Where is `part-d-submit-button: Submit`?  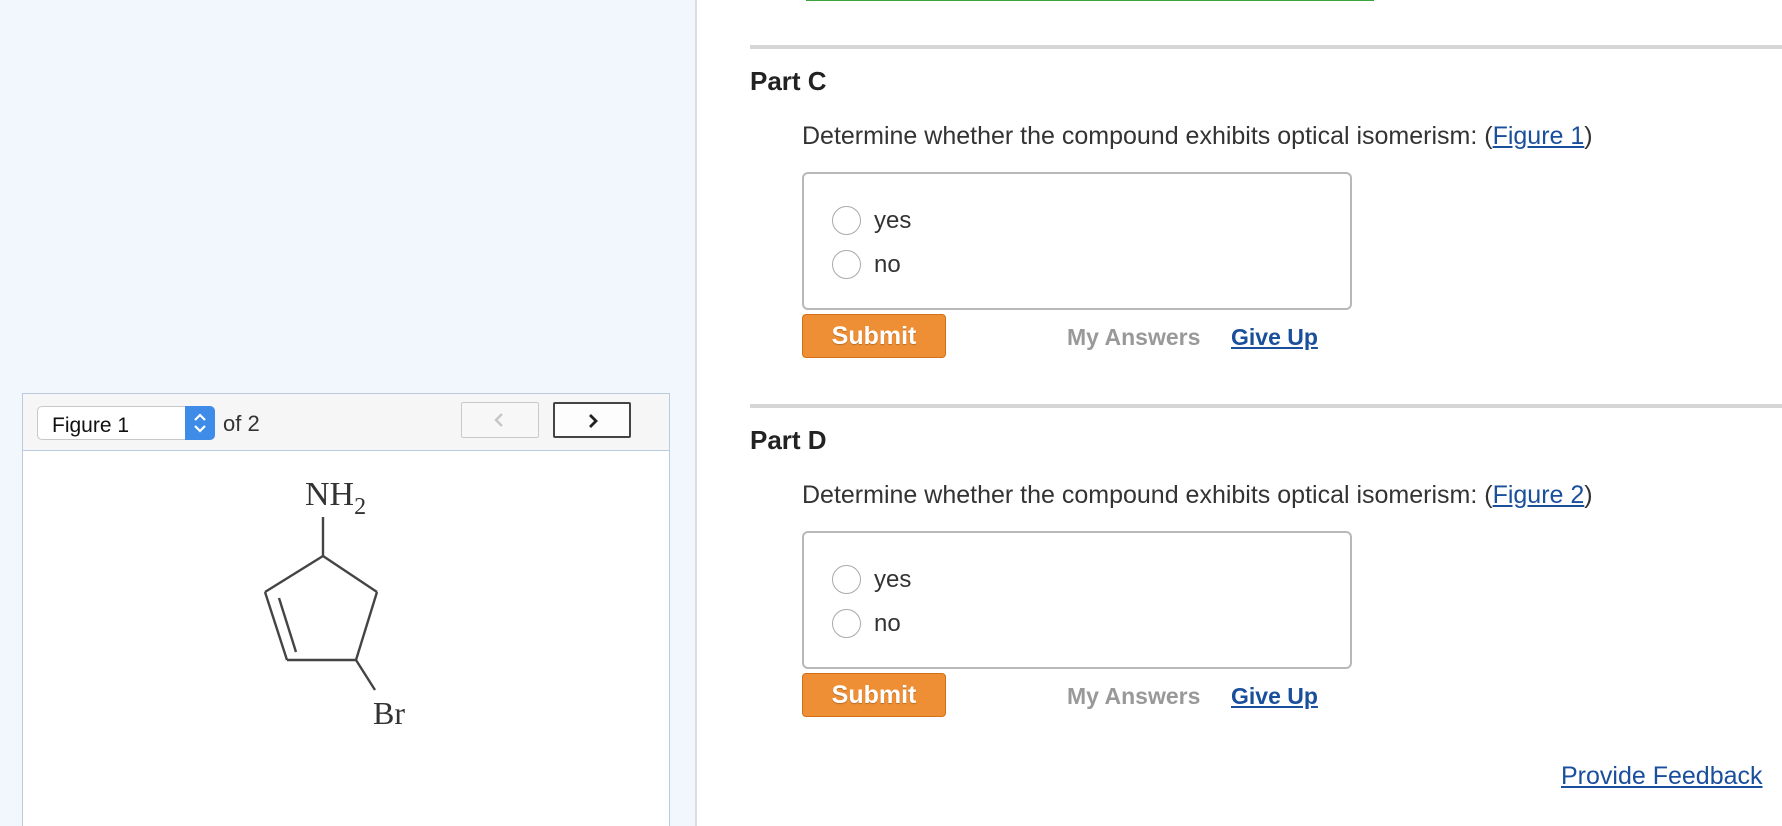
part-d-submit-button: Submit is located at coordinates (874, 695).